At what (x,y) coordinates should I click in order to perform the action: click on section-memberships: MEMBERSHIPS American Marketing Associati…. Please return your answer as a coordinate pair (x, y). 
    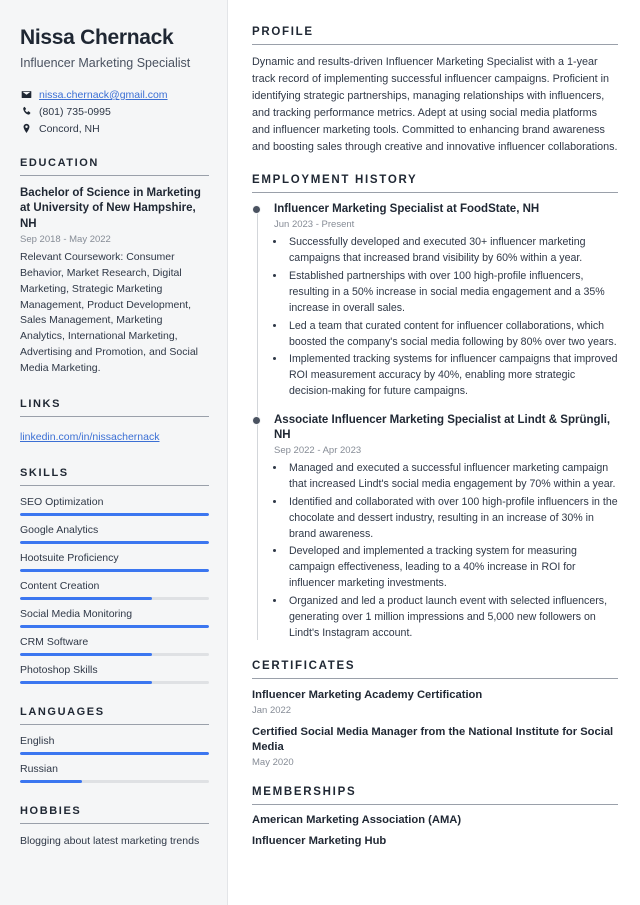
    Looking at the image, I should click on (435, 816).